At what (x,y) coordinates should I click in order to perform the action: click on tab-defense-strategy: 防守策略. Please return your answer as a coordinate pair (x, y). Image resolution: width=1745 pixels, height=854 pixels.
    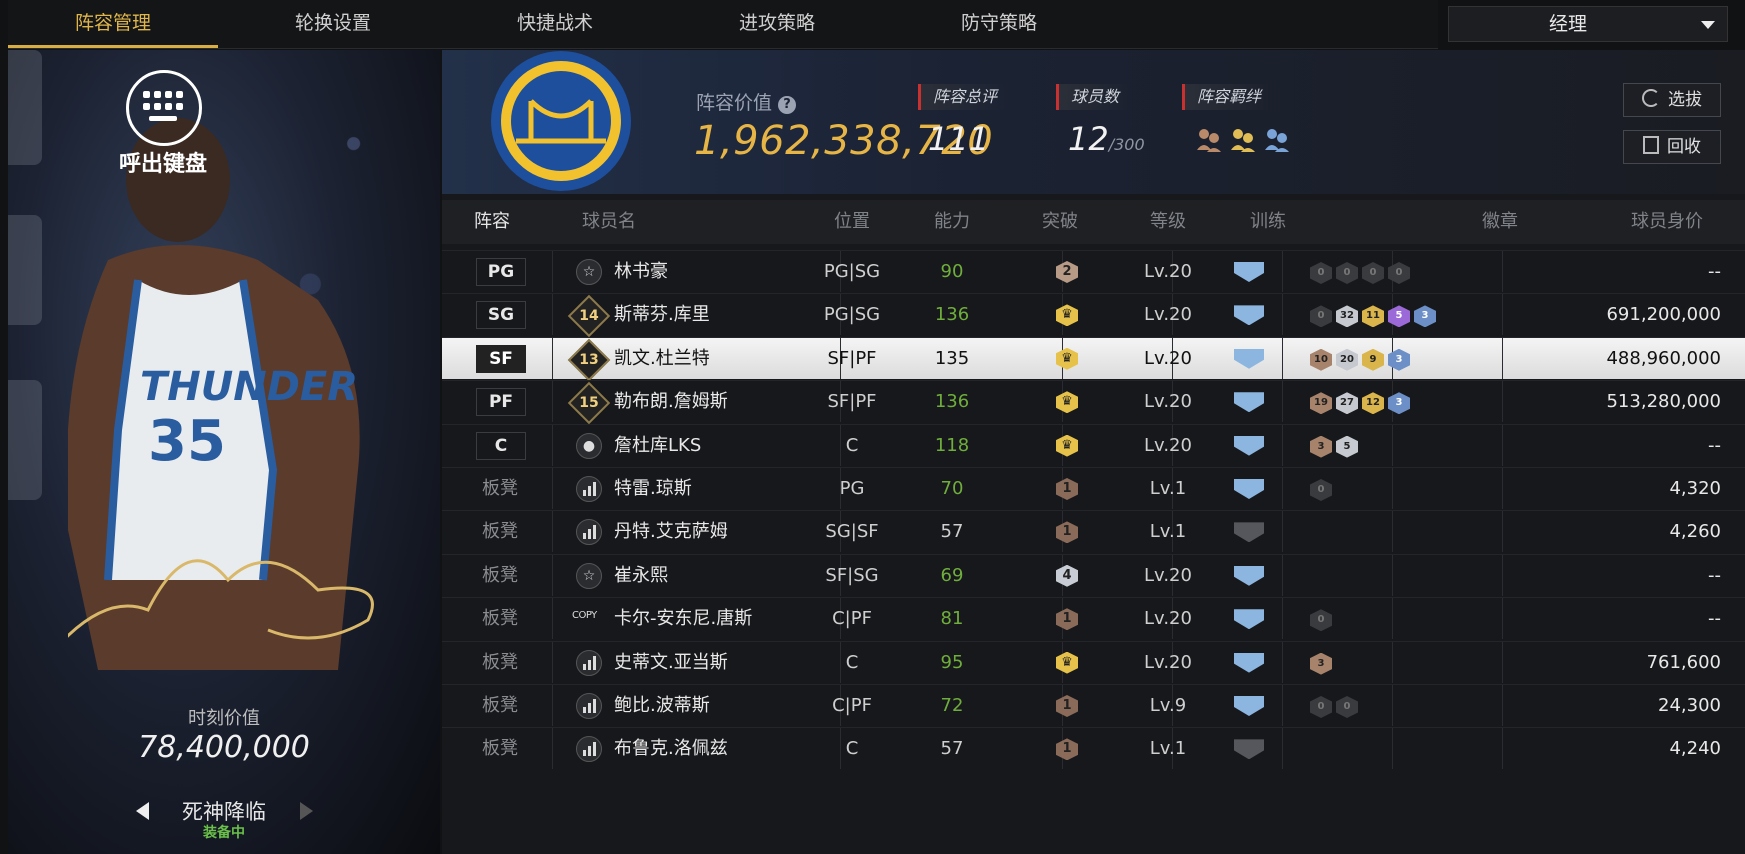
    Looking at the image, I should click on (999, 23).